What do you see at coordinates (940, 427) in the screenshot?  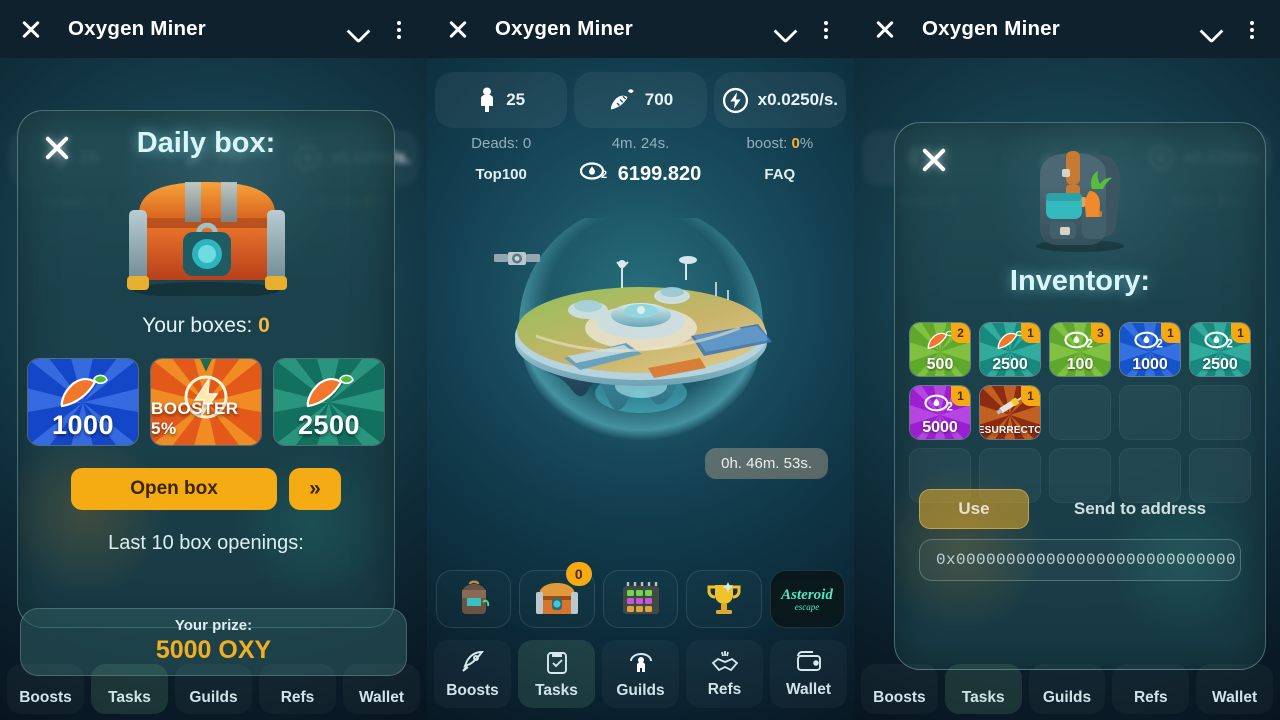 I see `item-value: 5000` at bounding box center [940, 427].